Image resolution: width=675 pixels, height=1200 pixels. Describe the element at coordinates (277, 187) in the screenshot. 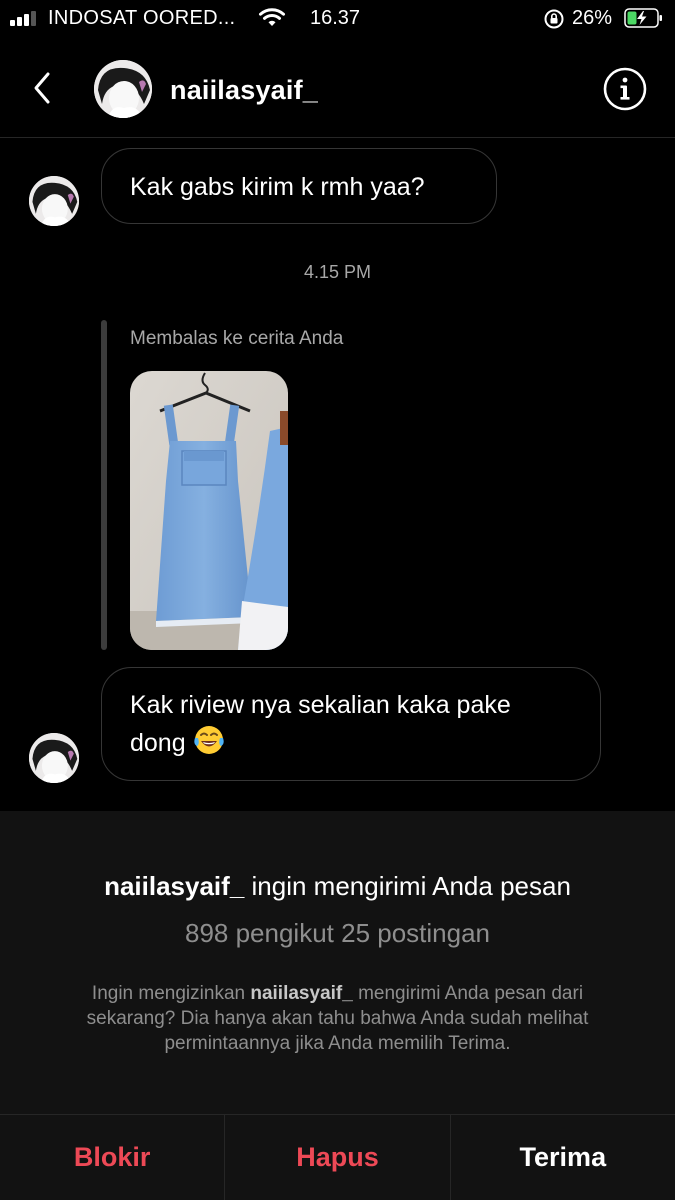

I see `message-text: Kak gabs kirim k rmh yaa?` at that location.